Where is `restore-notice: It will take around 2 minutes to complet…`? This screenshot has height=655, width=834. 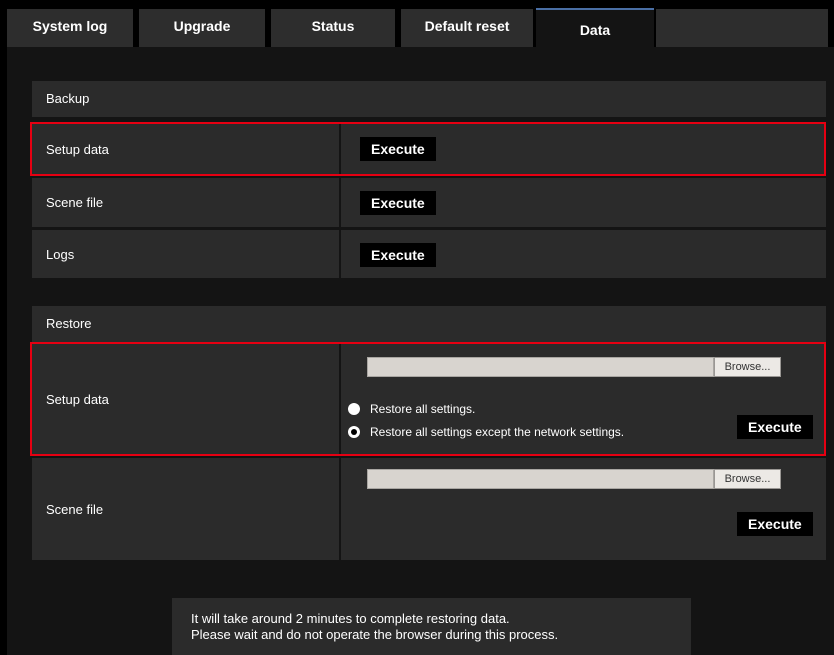
restore-notice: It will take around 2 minutes to complet… is located at coordinates (431, 626).